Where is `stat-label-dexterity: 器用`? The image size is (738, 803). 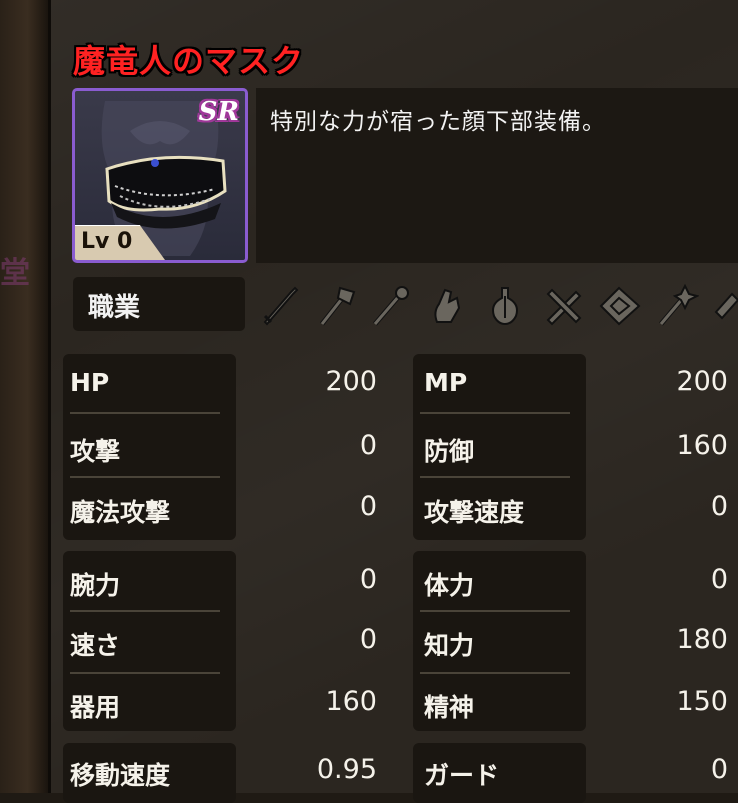 stat-label-dexterity: 器用 is located at coordinates (95, 707).